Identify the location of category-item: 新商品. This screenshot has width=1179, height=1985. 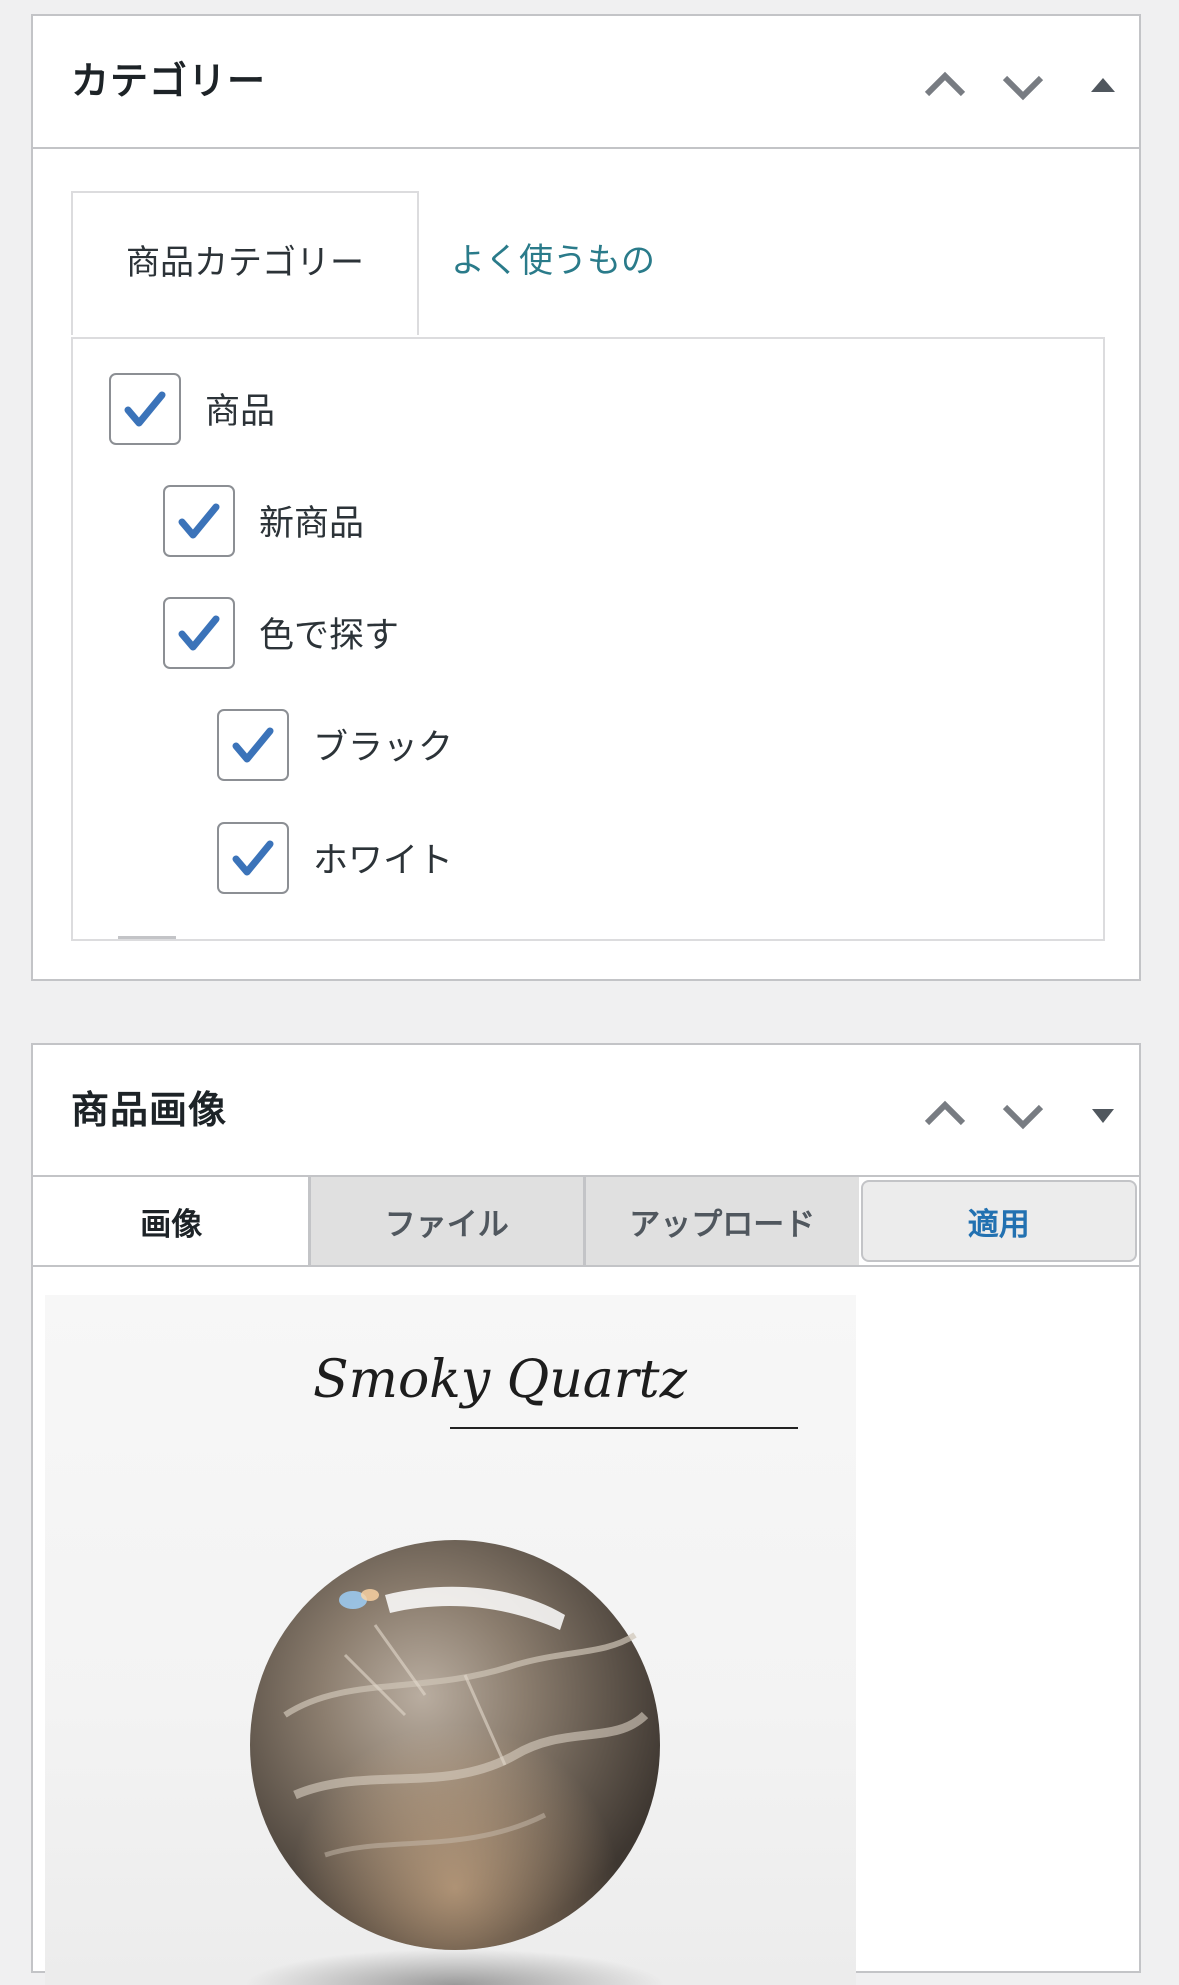
(263, 520).